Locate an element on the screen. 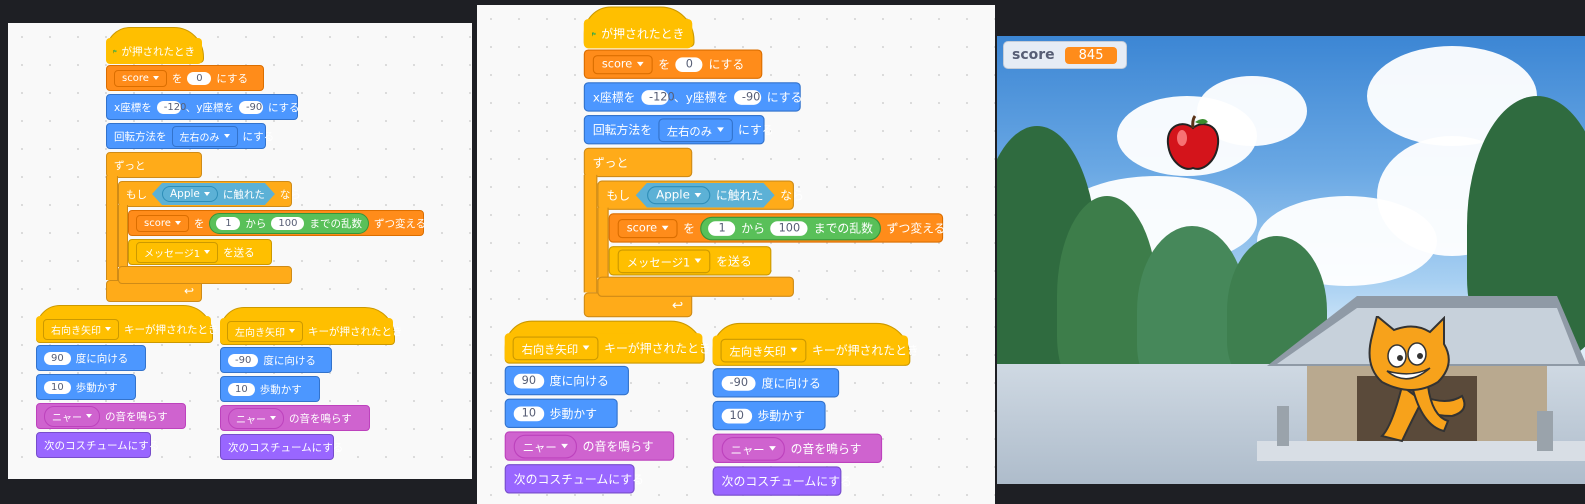  set-label: を is located at coordinates (177, 78).